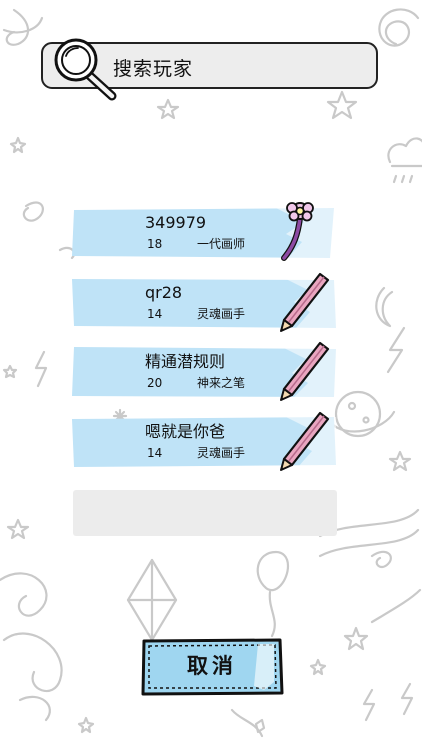 The image size is (422, 750). What do you see at coordinates (176, 222) in the screenshot?
I see `player-name: 349979` at bounding box center [176, 222].